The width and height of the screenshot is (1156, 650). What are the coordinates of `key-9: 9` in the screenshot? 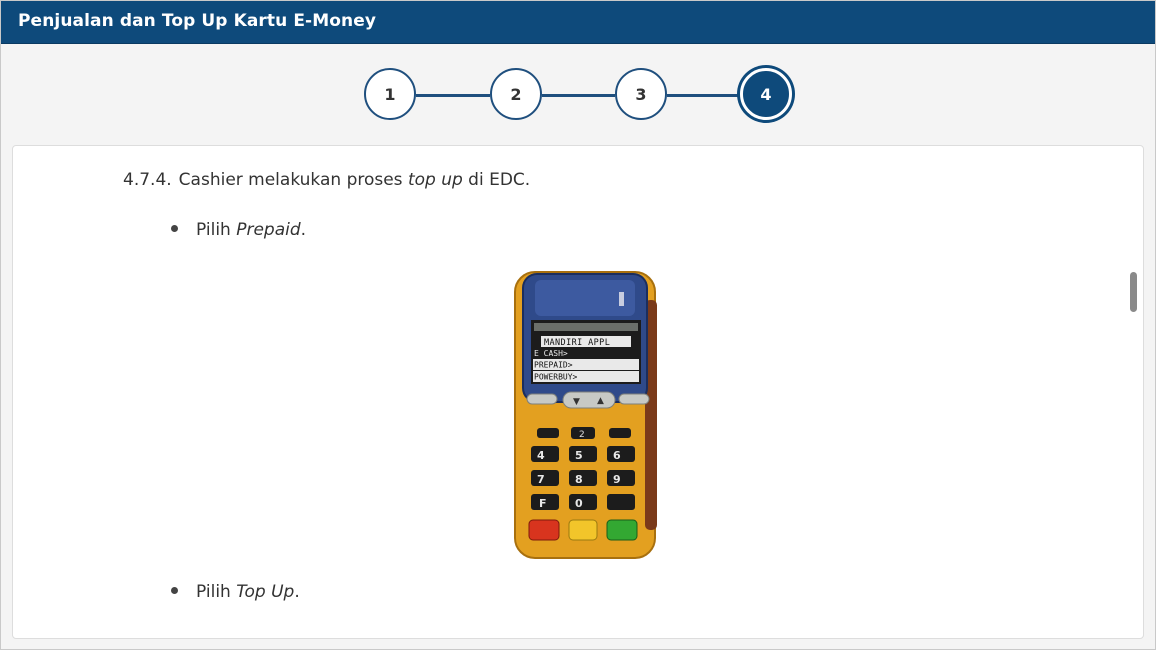 It's located at (617, 479).